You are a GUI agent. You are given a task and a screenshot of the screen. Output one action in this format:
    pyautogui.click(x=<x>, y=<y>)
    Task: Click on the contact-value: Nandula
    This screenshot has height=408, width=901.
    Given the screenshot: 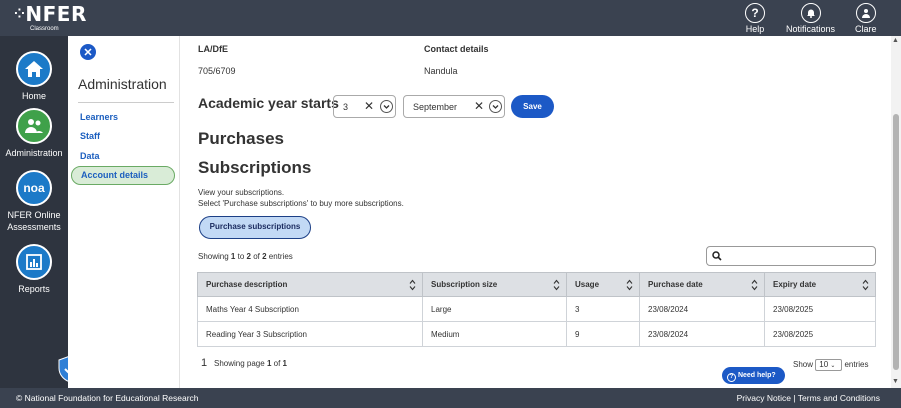 What is the action you would take?
    pyautogui.click(x=441, y=71)
    